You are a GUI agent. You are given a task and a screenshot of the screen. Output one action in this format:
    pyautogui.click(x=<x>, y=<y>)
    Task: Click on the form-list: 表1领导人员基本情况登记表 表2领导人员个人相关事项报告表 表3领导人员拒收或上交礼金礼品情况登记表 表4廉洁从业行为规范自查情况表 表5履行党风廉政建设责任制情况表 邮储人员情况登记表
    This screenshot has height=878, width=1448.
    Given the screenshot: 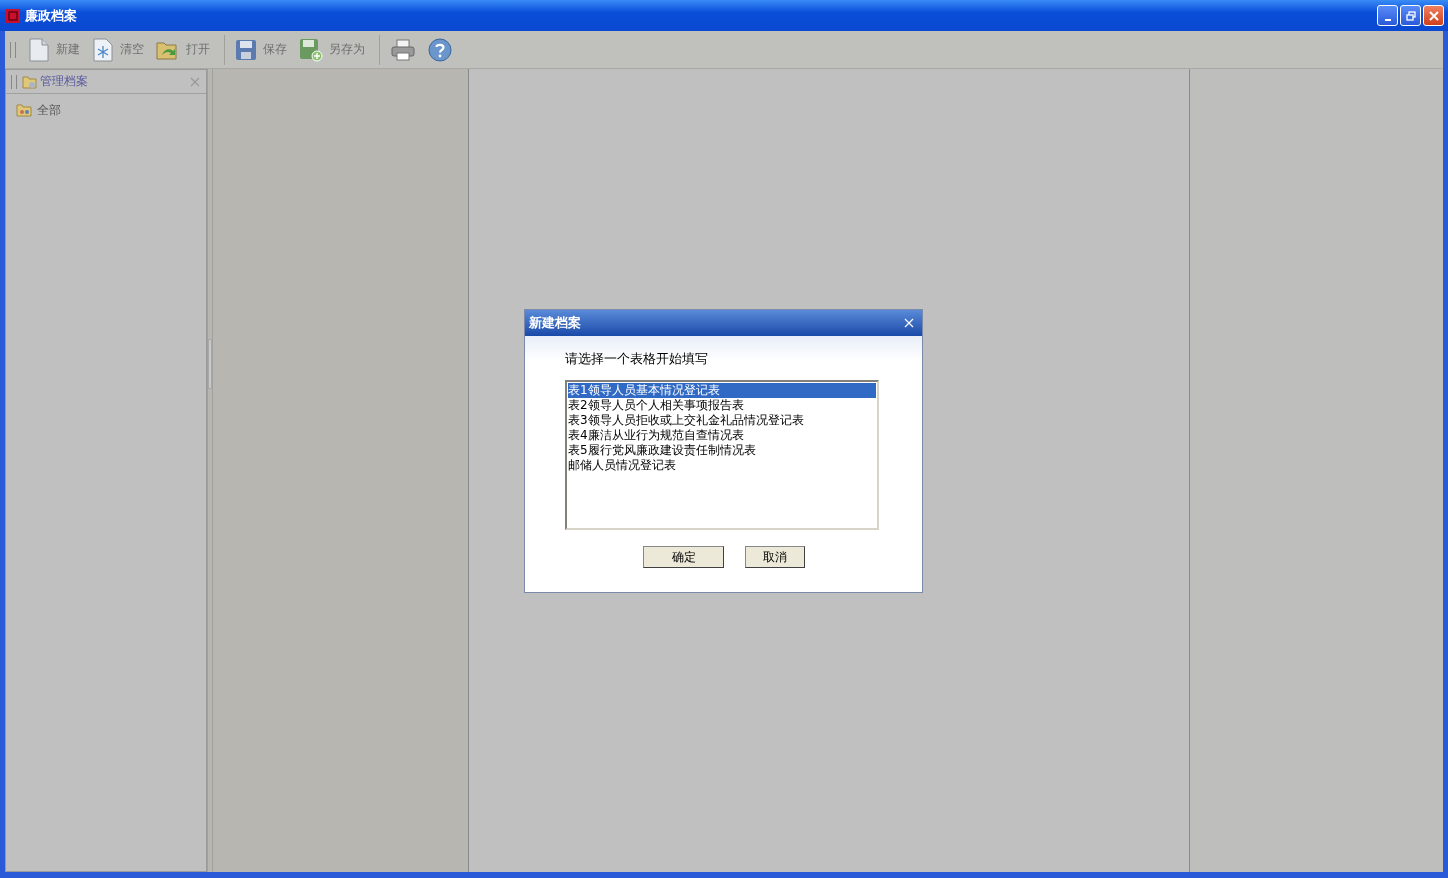 What is the action you would take?
    pyautogui.click(x=722, y=455)
    